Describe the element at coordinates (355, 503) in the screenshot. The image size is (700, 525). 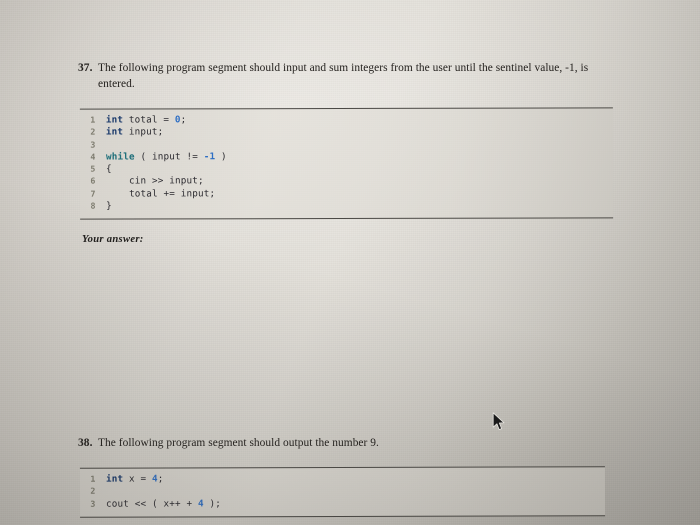
I see `code-line-source: cout << ( x++ + 4 );` at that location.